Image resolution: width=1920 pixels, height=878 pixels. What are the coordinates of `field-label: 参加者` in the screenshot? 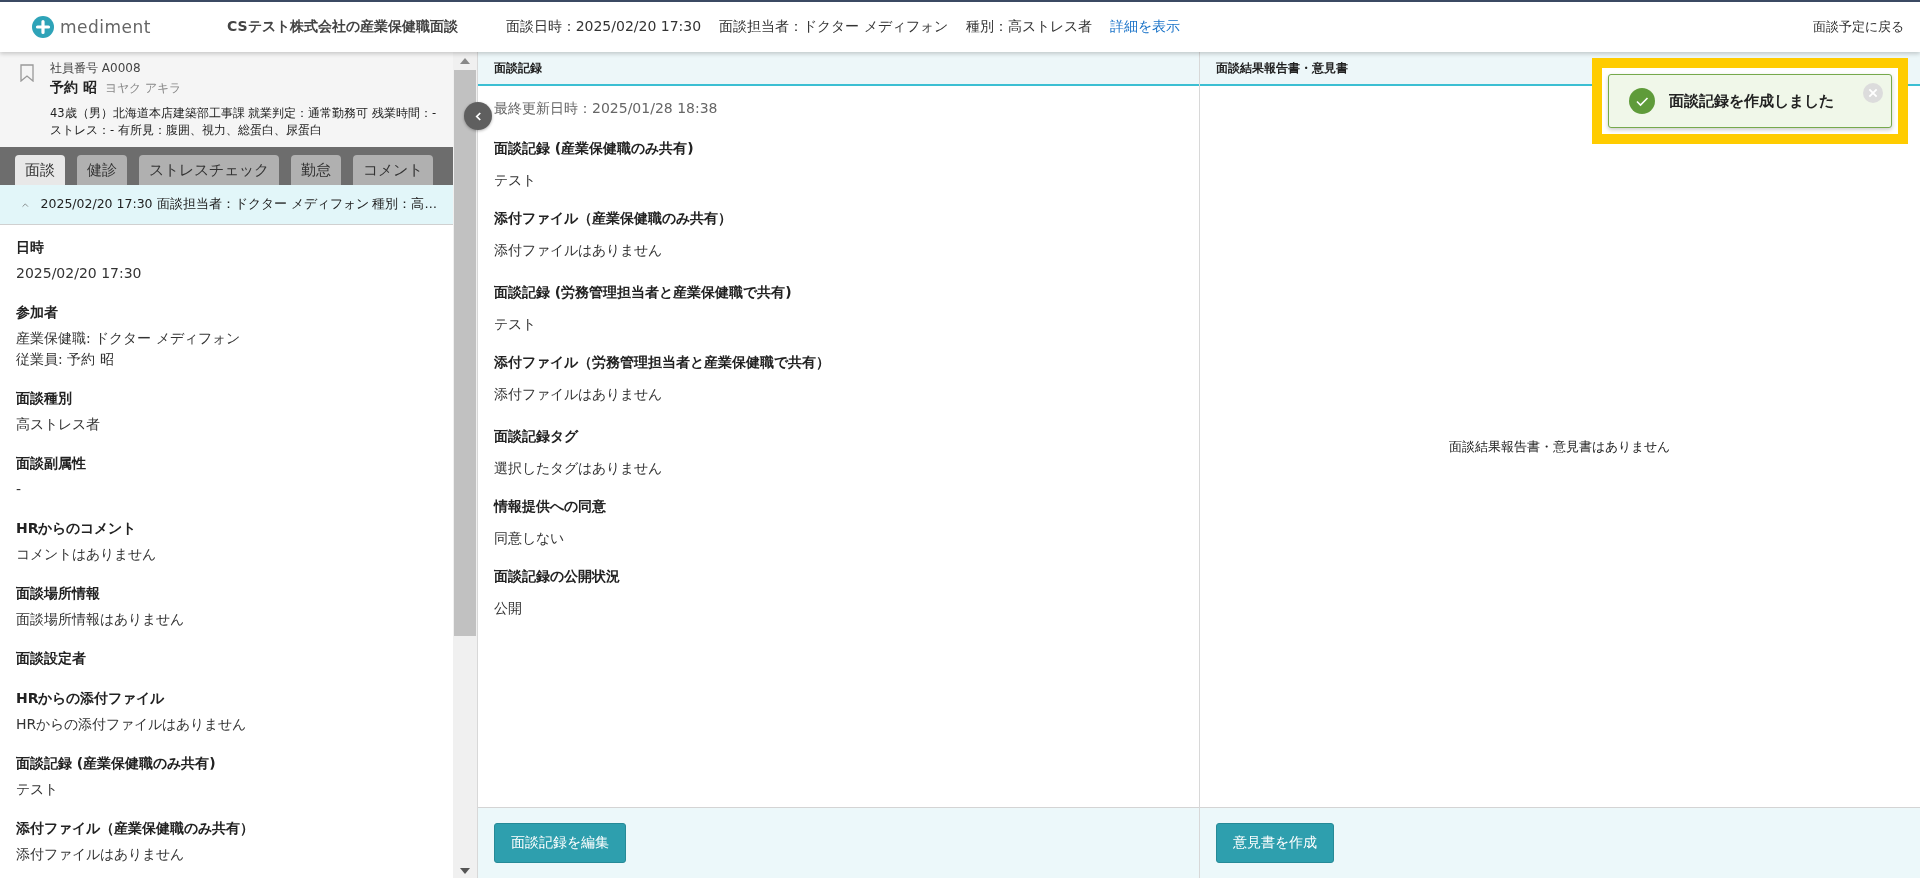 It's located at (37, 313).